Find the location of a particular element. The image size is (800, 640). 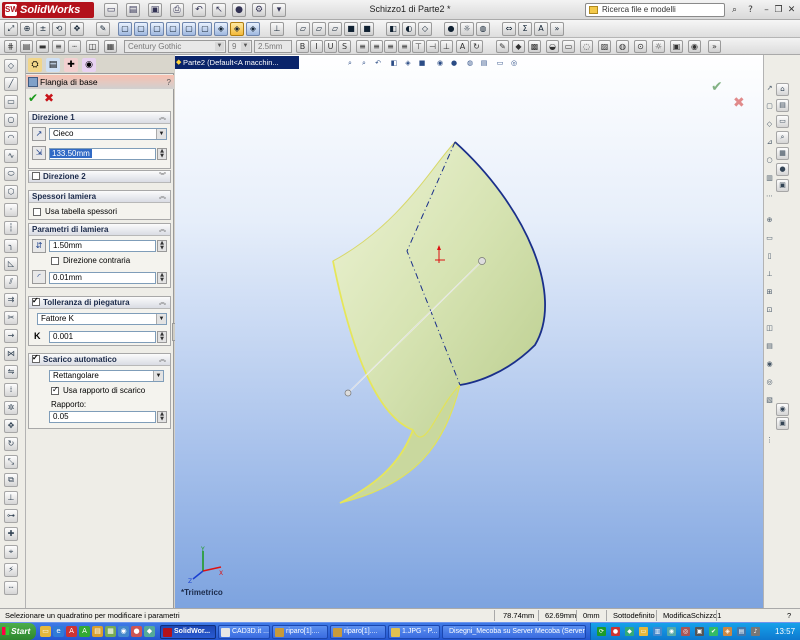

quicklaunch-app-icon: A is located at coordinates (84, 631).